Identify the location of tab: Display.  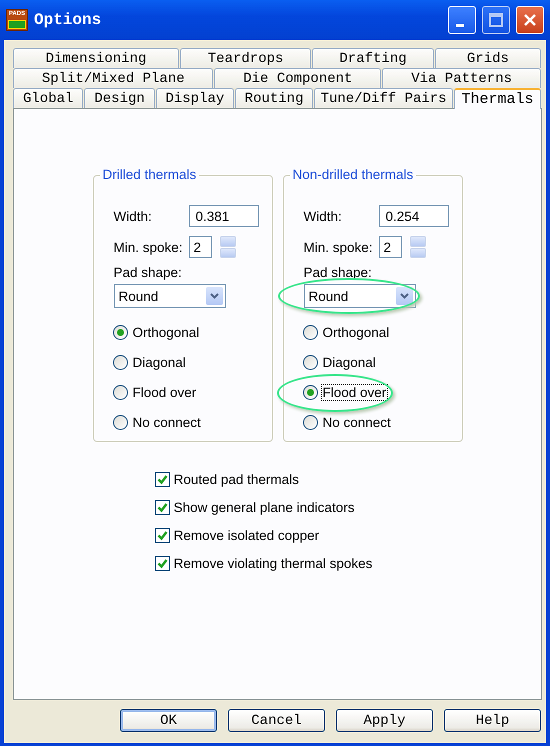
(195, 98).